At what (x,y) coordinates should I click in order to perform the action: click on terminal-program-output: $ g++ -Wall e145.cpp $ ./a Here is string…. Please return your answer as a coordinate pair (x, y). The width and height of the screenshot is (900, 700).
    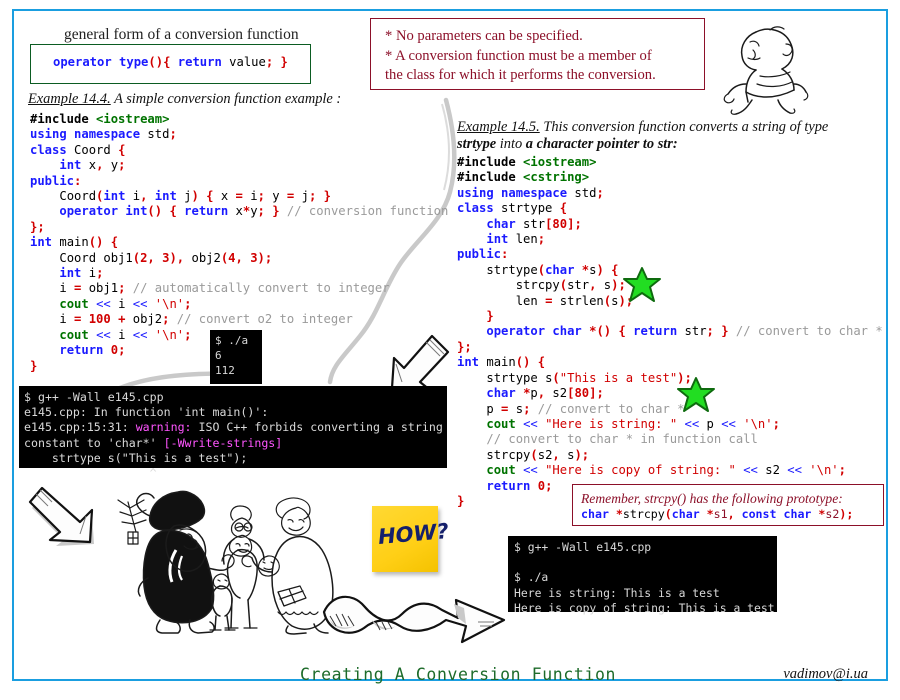
    Looking at the image, I should click on (642, 575).